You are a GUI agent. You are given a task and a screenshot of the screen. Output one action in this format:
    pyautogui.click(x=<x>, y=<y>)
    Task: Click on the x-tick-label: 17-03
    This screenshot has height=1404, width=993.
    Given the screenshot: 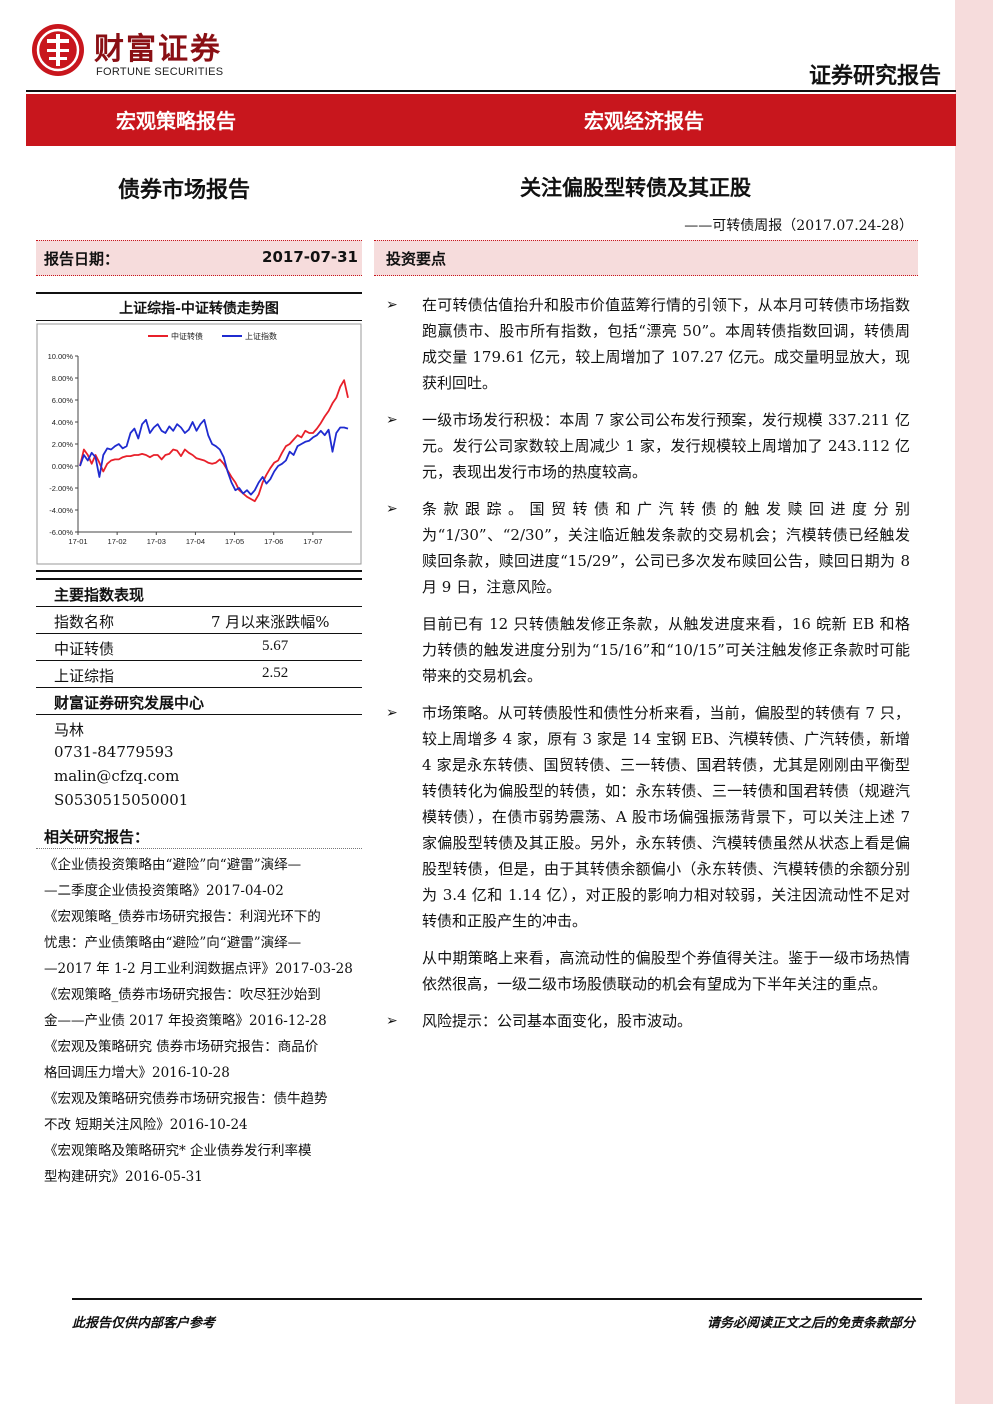 What is the action you would take?
    pyautogui.click(x=156, y=541)
    